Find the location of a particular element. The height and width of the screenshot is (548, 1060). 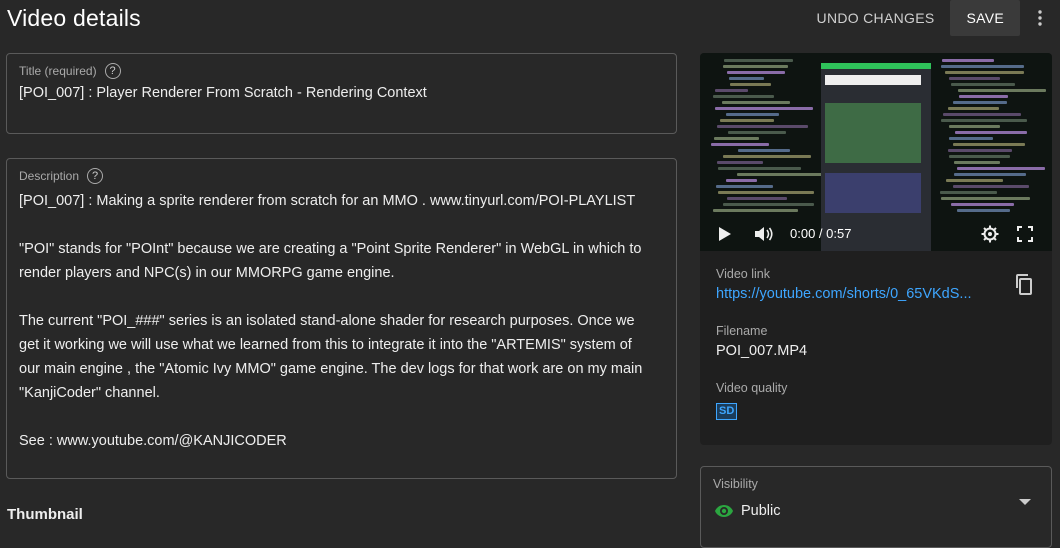

play-icon is located at coordinates (725, 234).